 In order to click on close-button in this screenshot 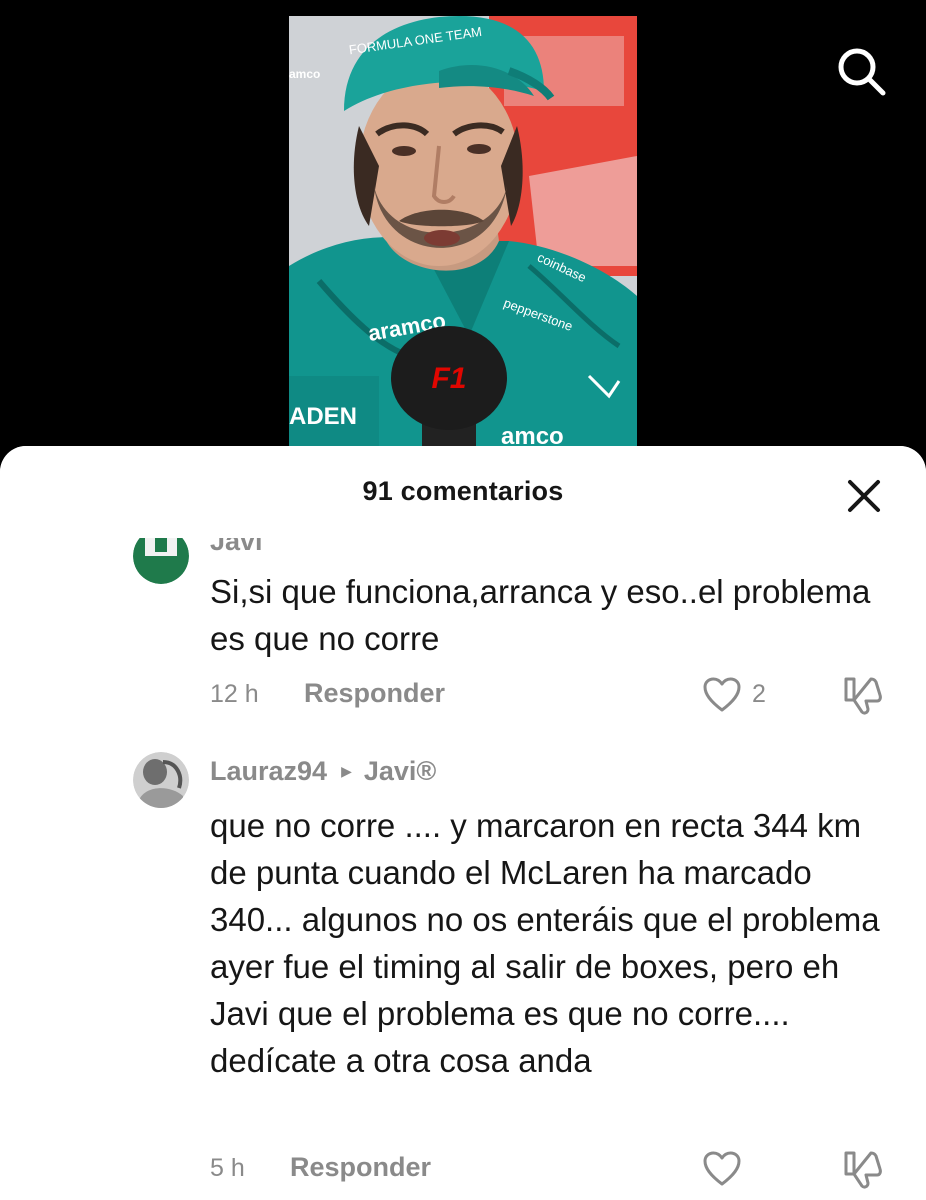, I will do `click(864, 496)`.